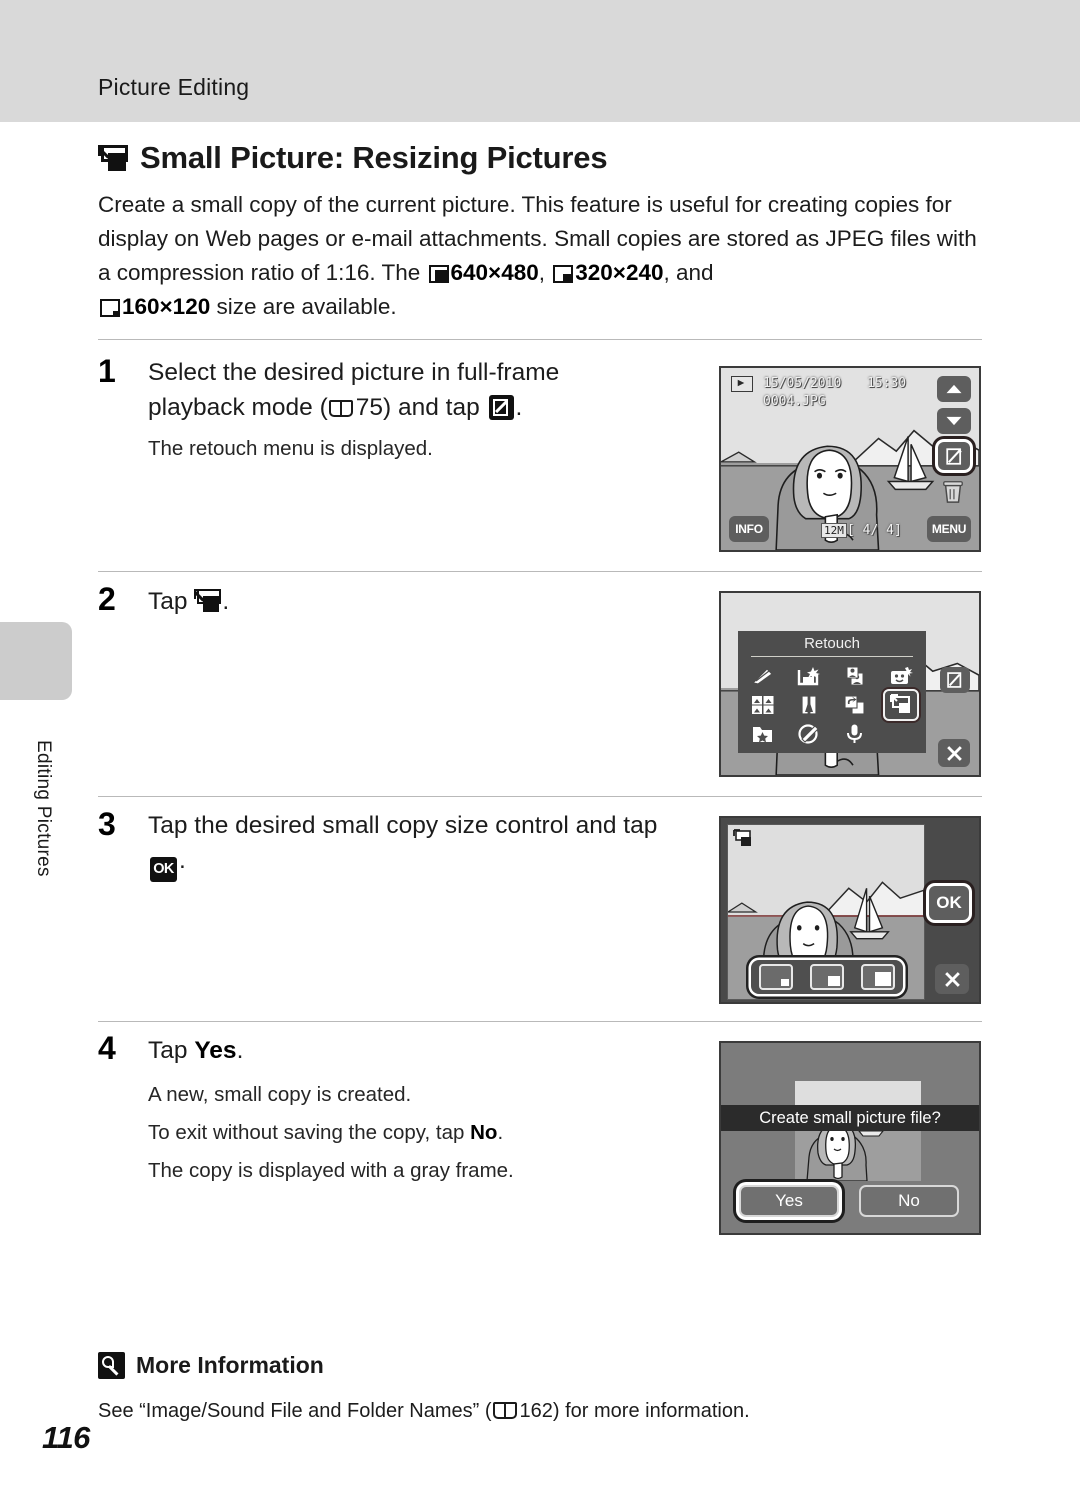 Image resolution: width=1080 pixels, height=1486 pixels. I want to click on step-4-text-a: Tap, so click(171, 1050).